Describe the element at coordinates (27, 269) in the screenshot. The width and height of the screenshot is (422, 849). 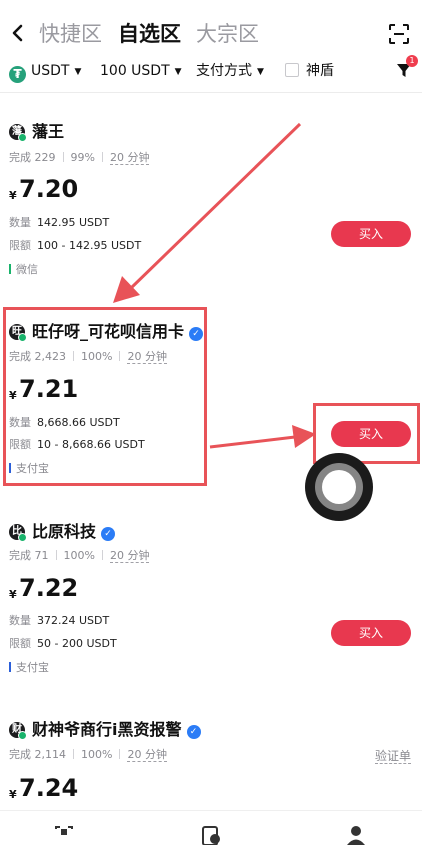
I see `payment-label: 微信` at that location.